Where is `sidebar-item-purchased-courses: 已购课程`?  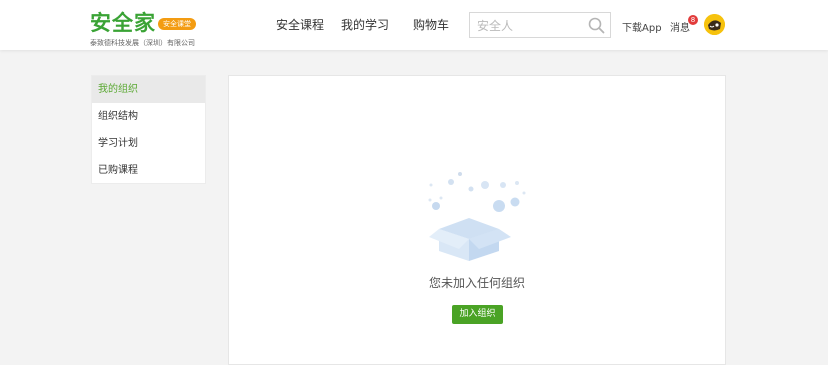 sidebar-item-purchased-courses: 已购课程 is located at coordinates (148, 170).